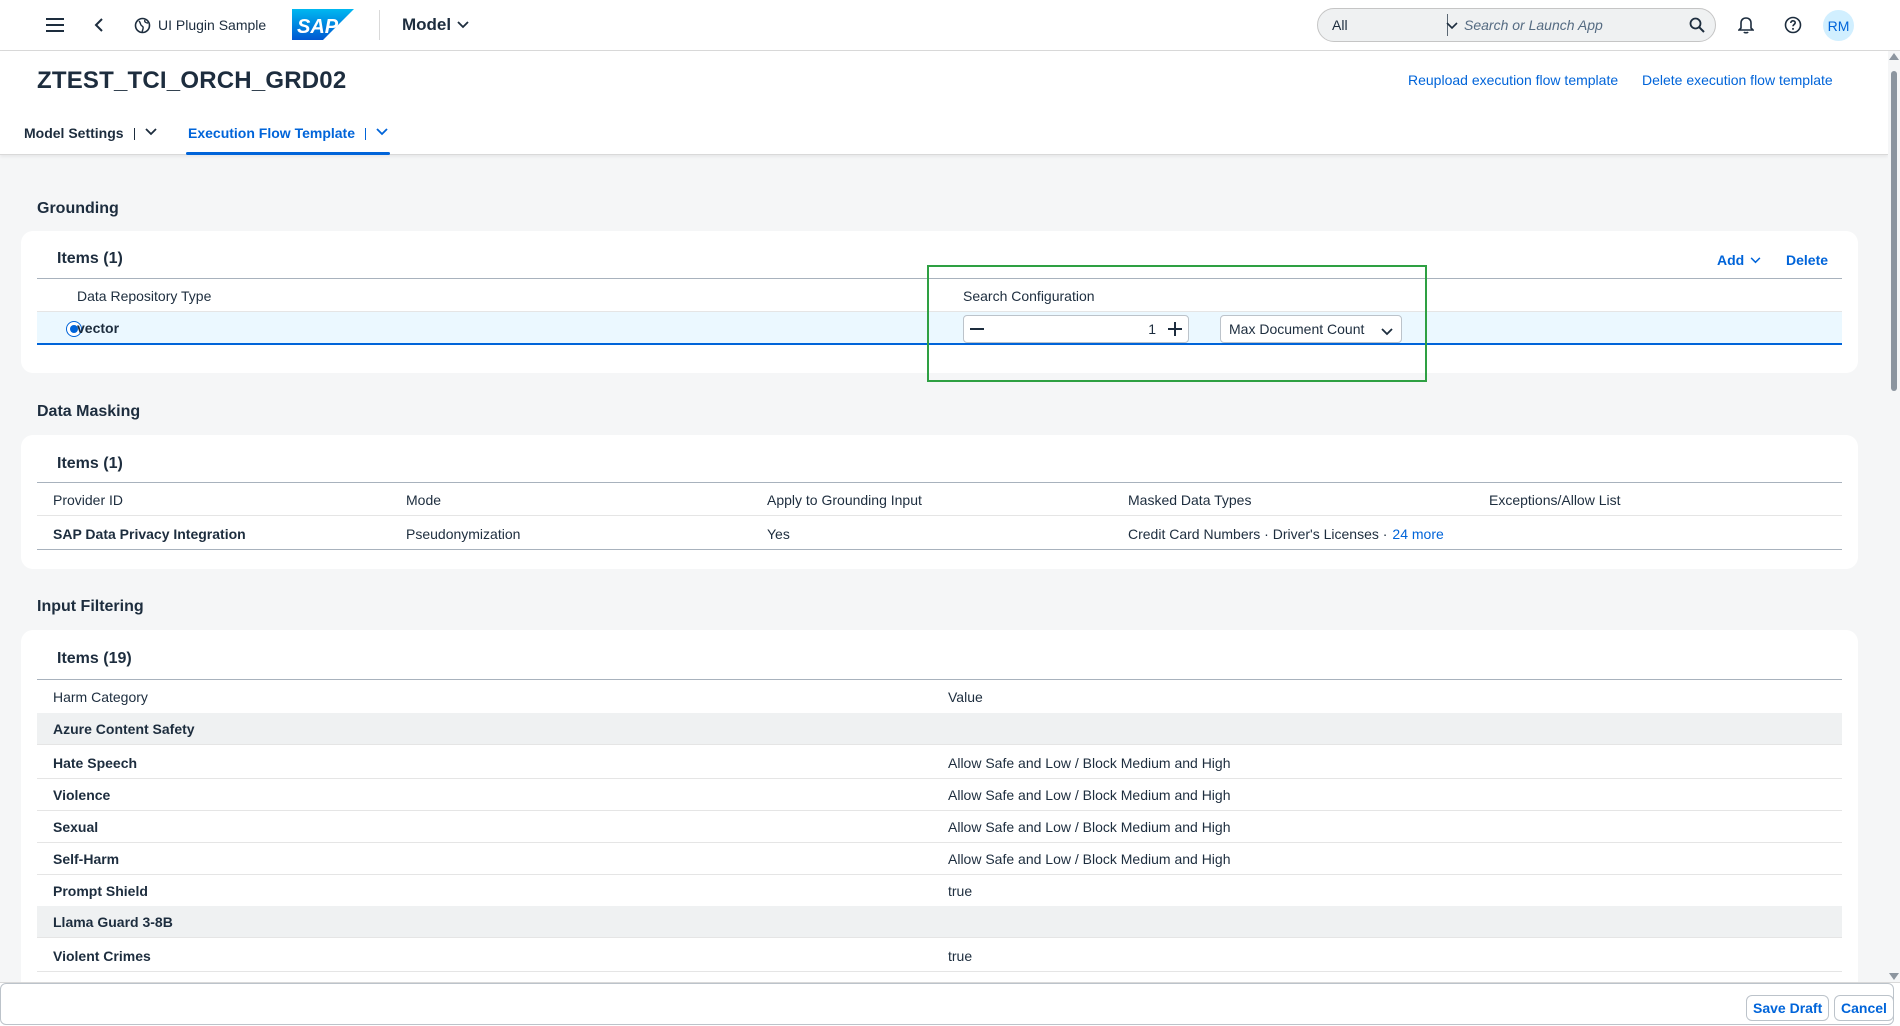 The image size is (1900, 1026). Describe the element at coordinates (100, 891) in the screenshot. I see `harm-category-label: Prompt Shield` at that location.